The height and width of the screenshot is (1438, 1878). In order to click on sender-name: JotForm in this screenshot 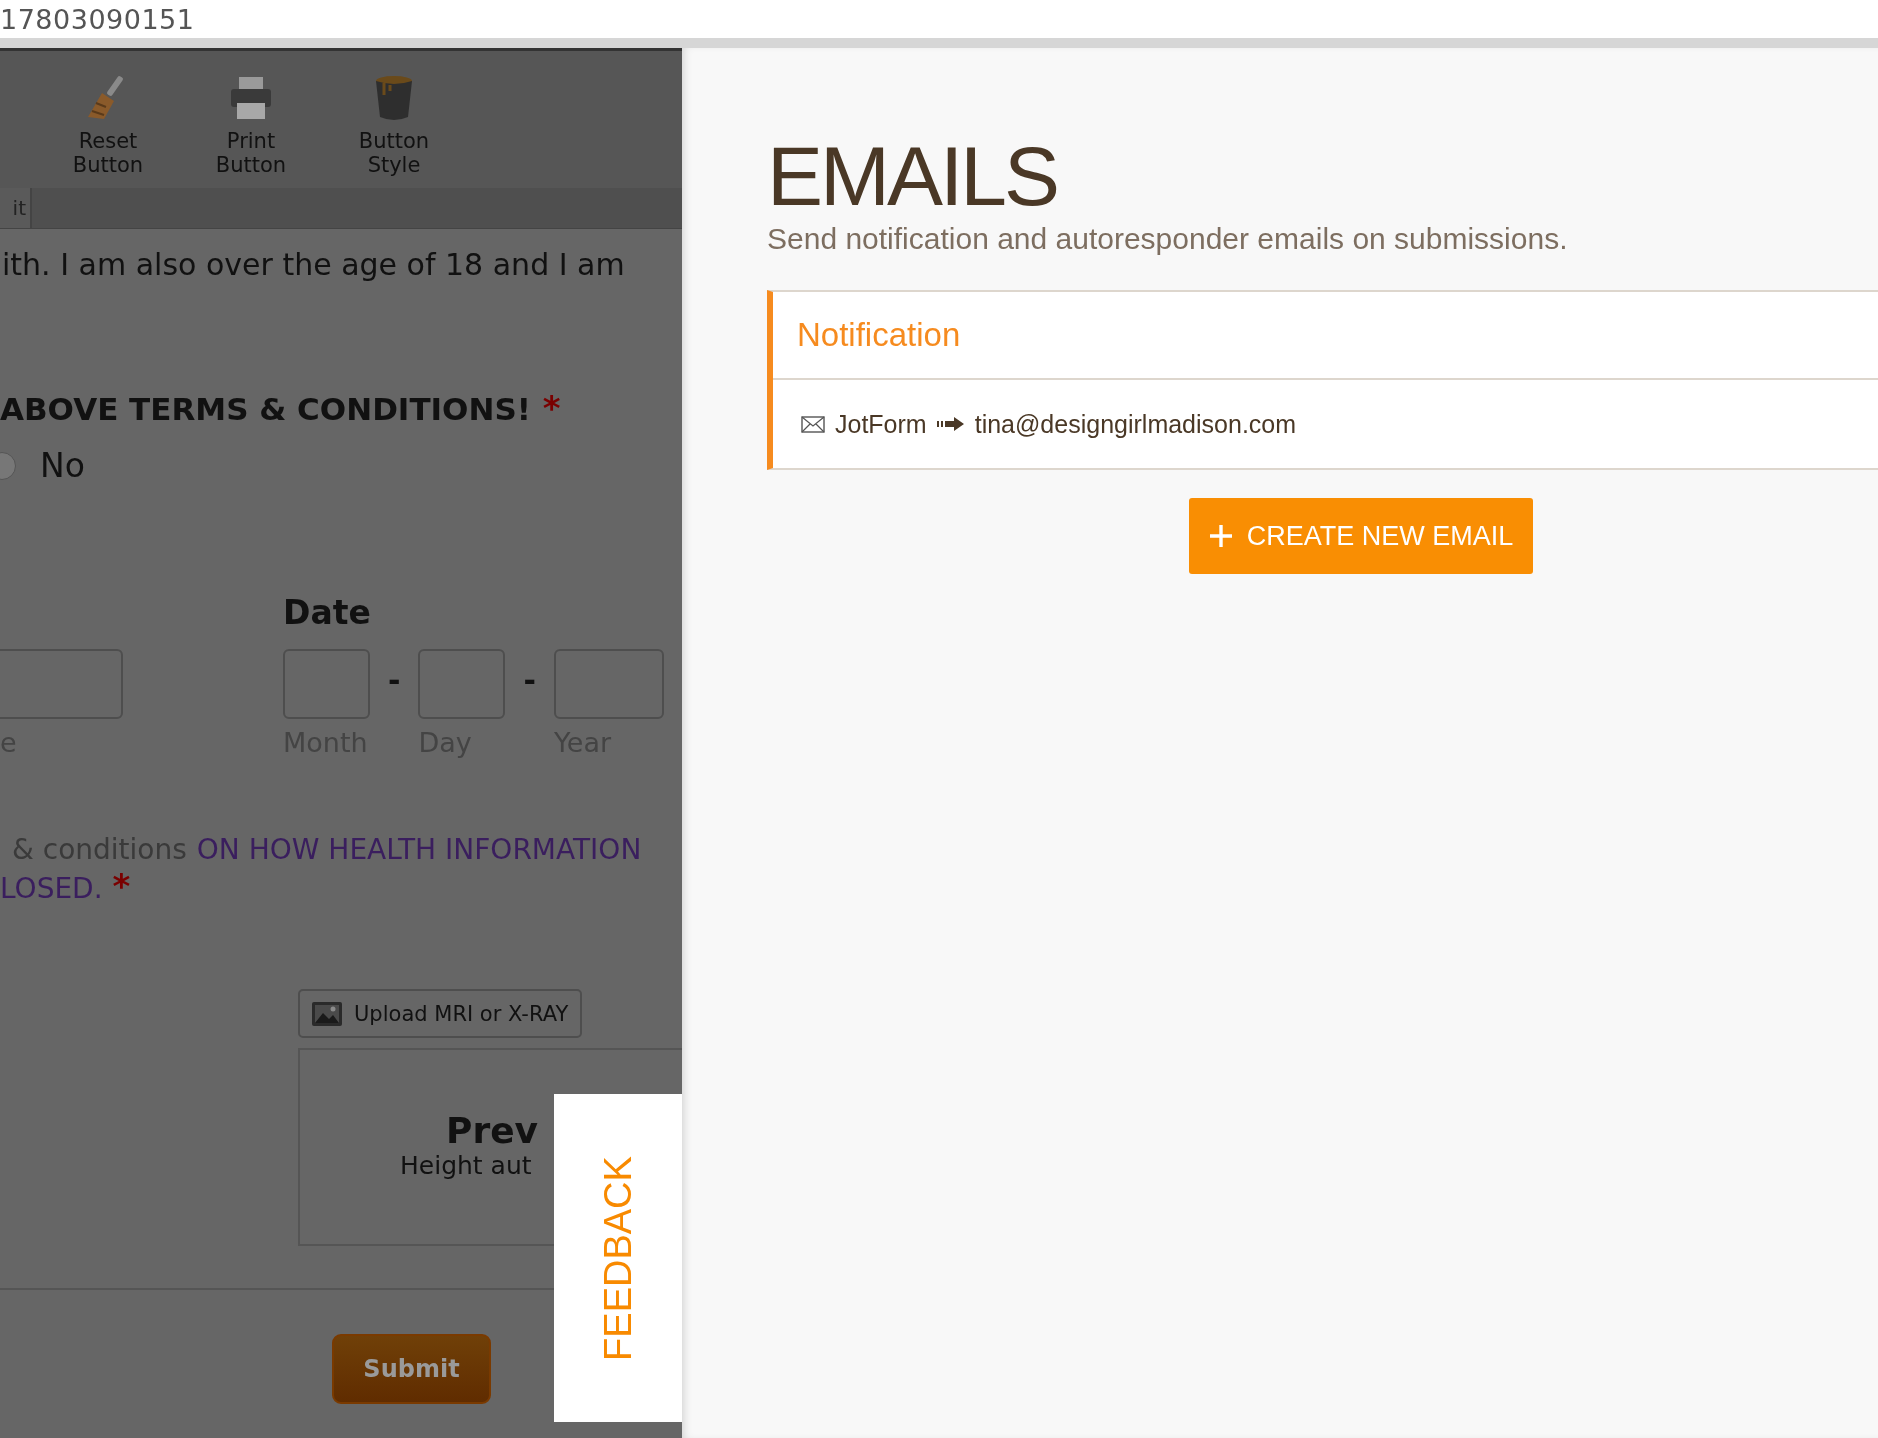, I will do `click(881, 424)`.